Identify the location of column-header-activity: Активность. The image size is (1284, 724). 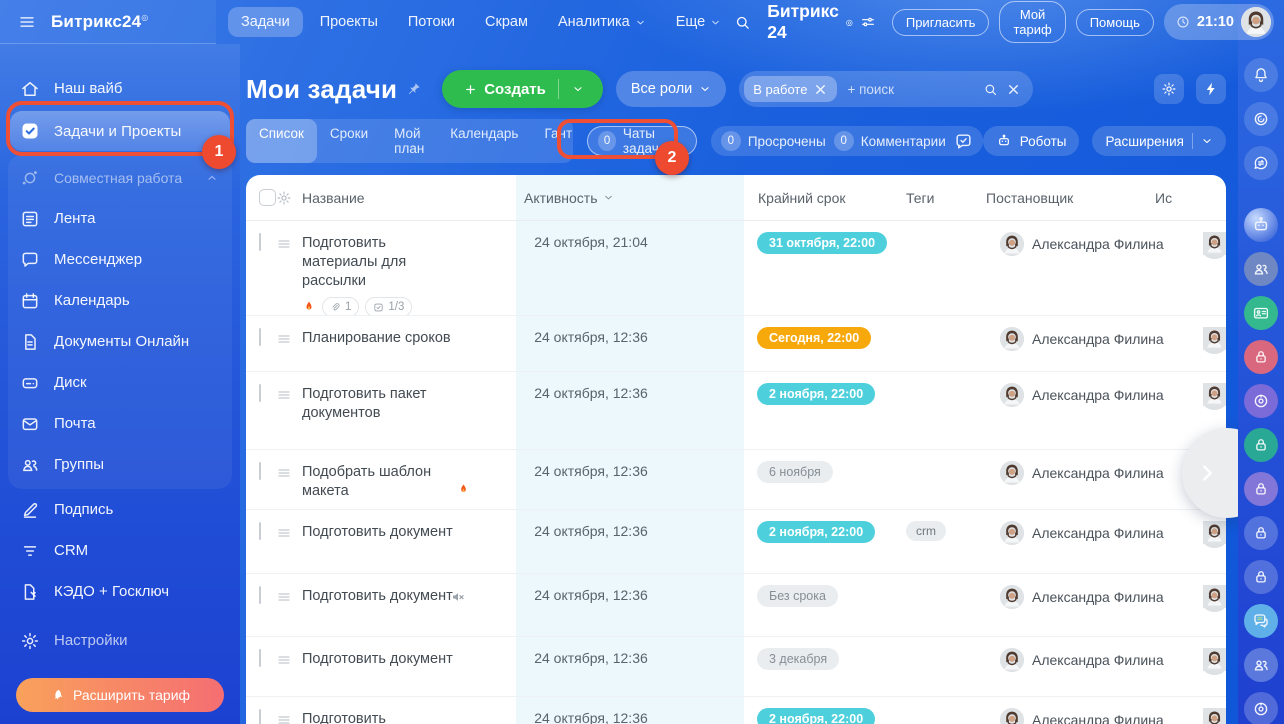
(630, 197).